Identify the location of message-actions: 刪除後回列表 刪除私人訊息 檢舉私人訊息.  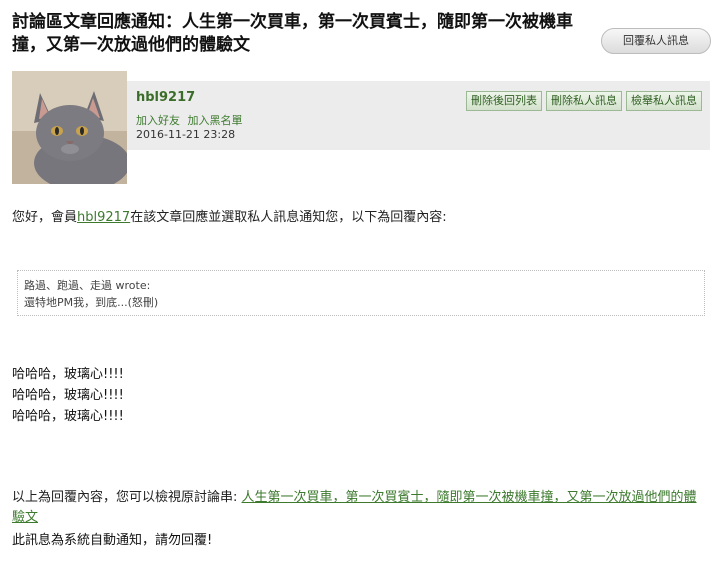
(584, 101).